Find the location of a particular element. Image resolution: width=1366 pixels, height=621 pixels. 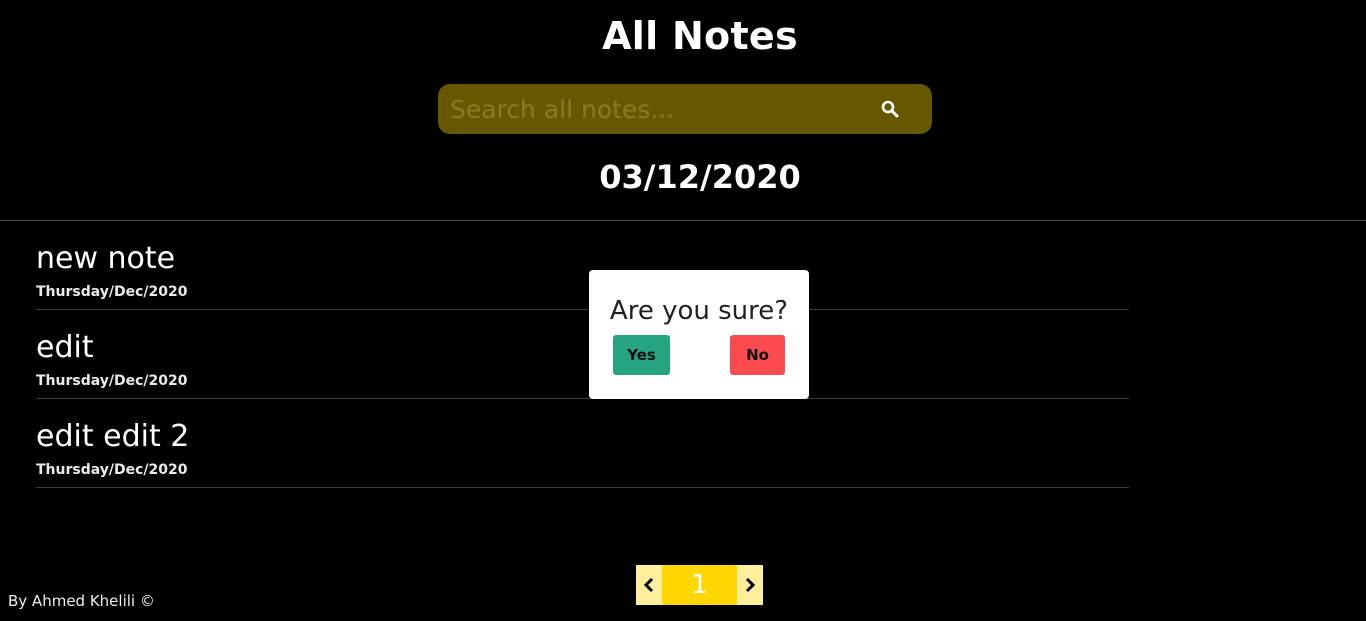

chevron-left-icon is located at coordinates (648, 585).